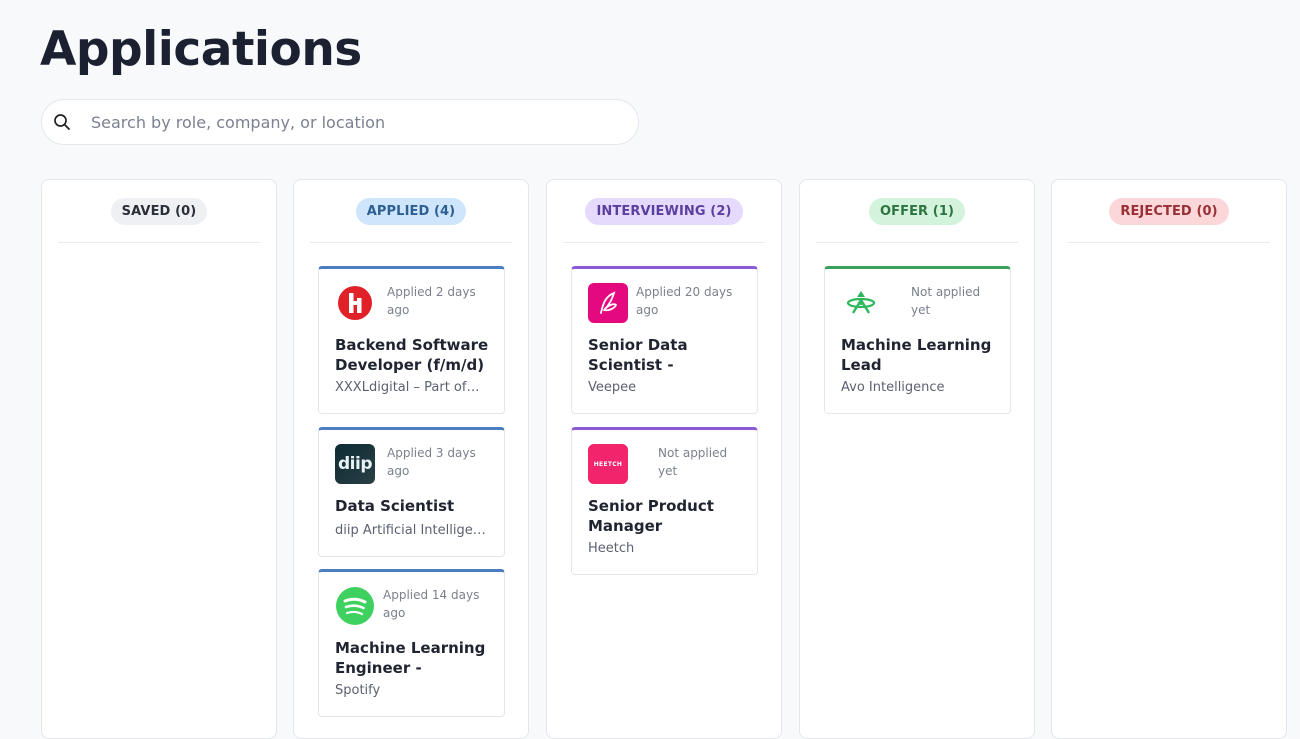  What do you see at coordinates (608, 303) in the screenshot?
I see `veepee-logo` at bounding box center [608, 303].